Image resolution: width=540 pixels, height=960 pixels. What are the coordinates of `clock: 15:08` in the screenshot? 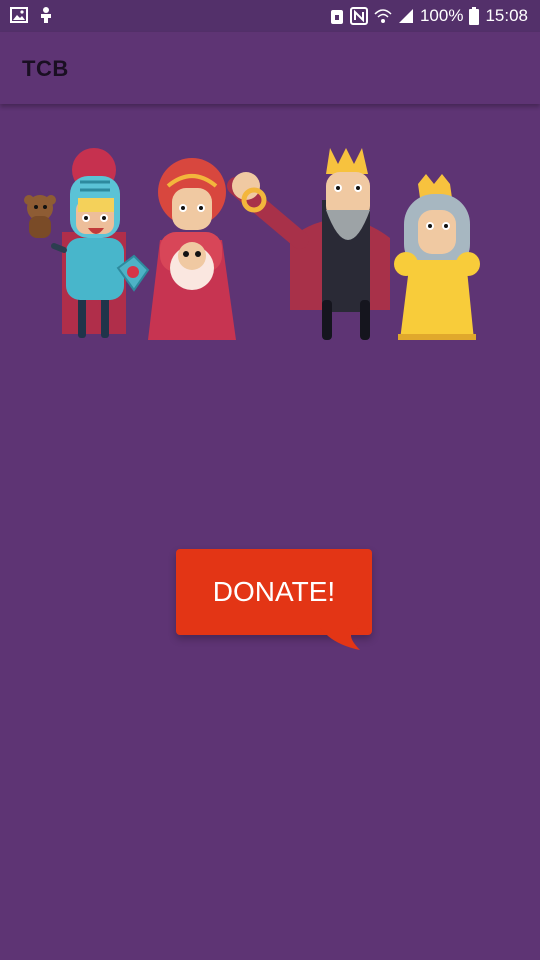 It's located at (506, 15).